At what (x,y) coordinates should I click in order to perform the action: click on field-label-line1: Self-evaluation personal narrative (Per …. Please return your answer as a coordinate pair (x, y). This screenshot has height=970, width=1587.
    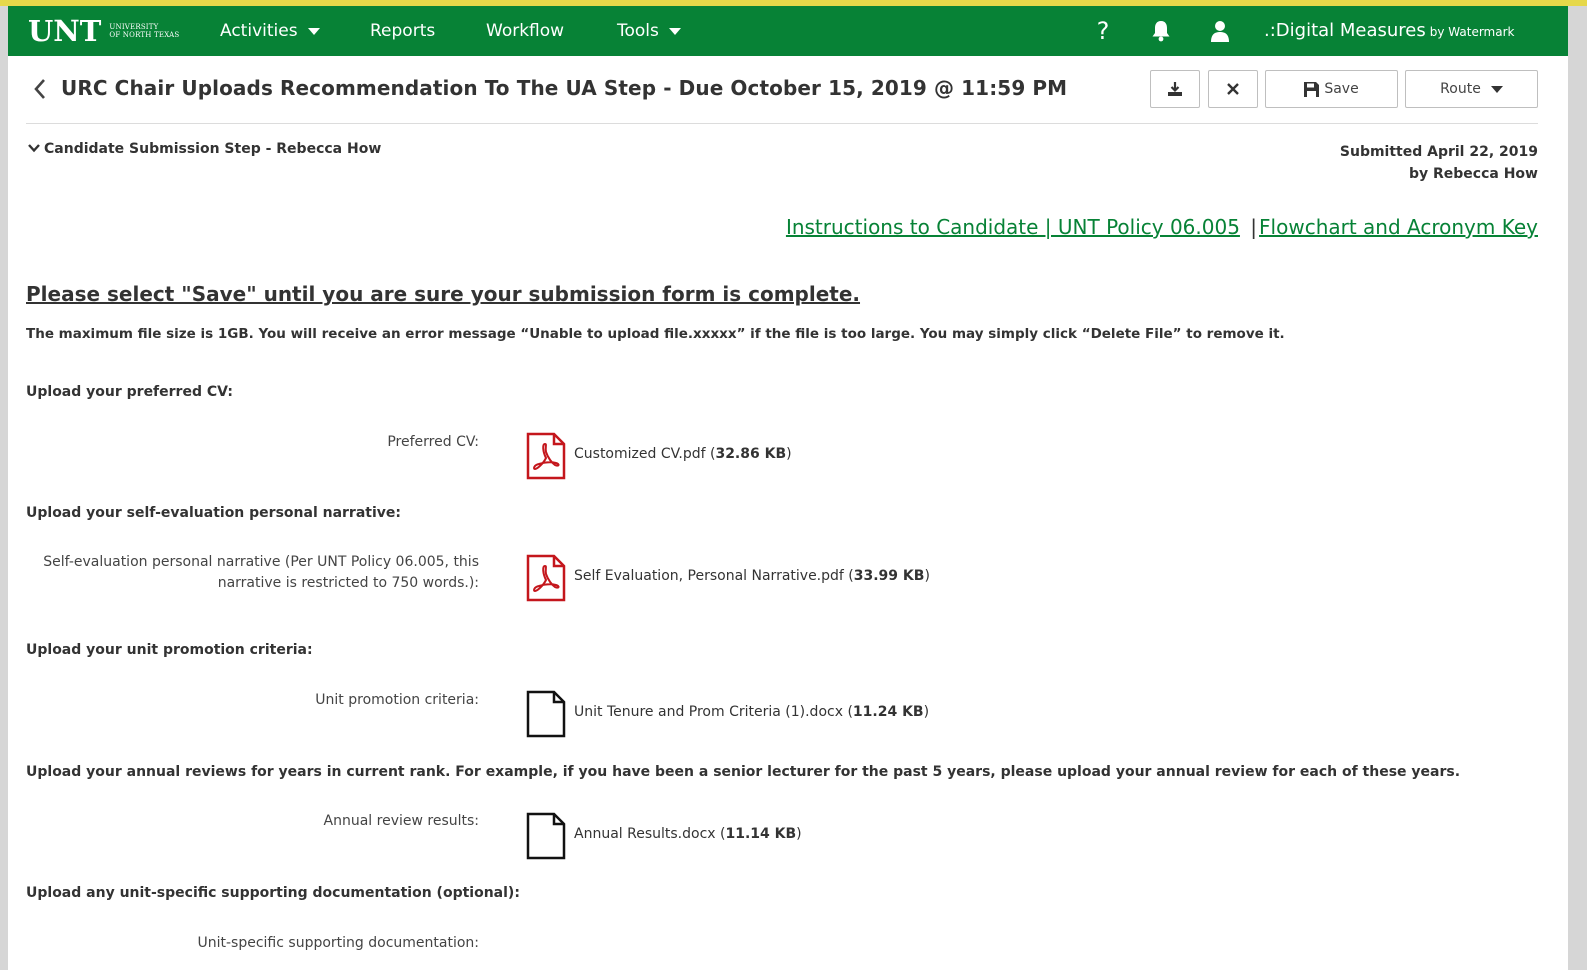
    Looking at the image, I should click on (261, 562).